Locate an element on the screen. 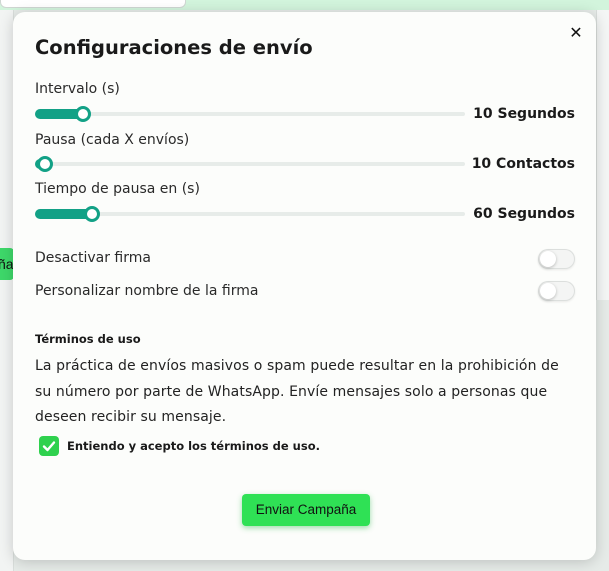 This screenshot has width=609, height=571. pause-time-value: 60 Segundos is located at coordinates (524, 214).